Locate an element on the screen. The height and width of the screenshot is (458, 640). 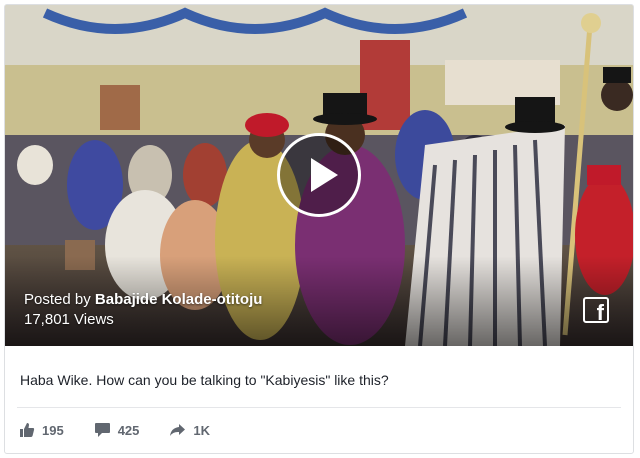
view-count: 17,801 Views is located at coordinates (69, 319).